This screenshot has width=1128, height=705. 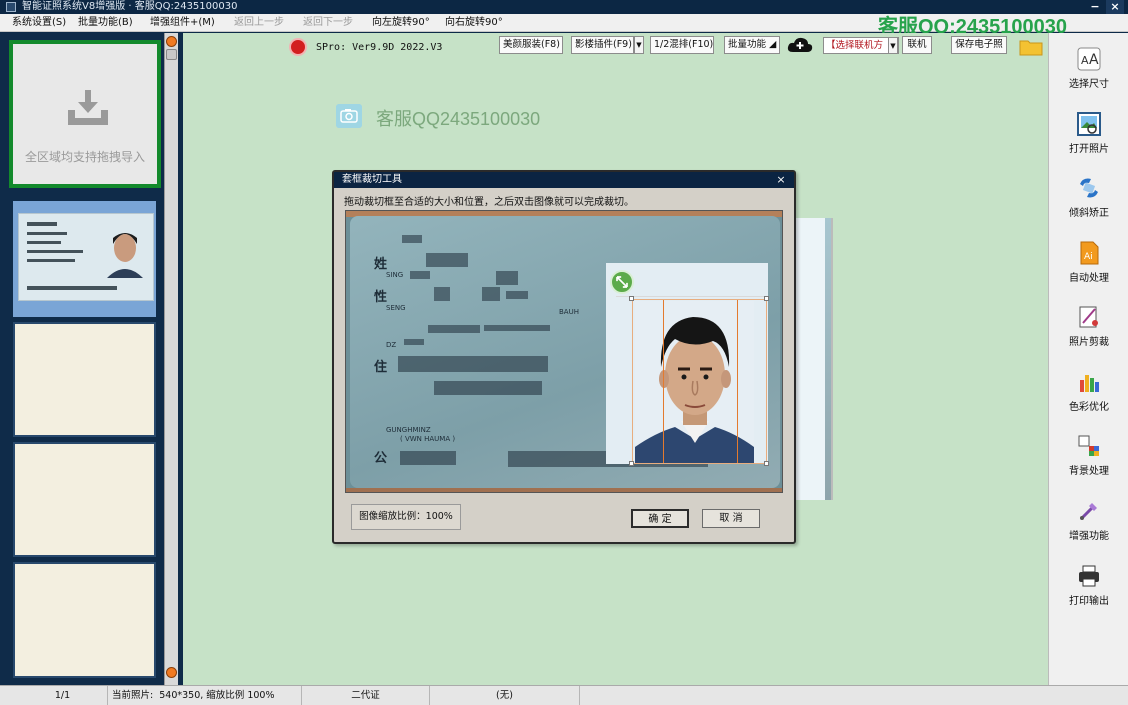 I want to click on drag-import-area: 全区域均支持拖拽导入, so click(x=85, y=114).